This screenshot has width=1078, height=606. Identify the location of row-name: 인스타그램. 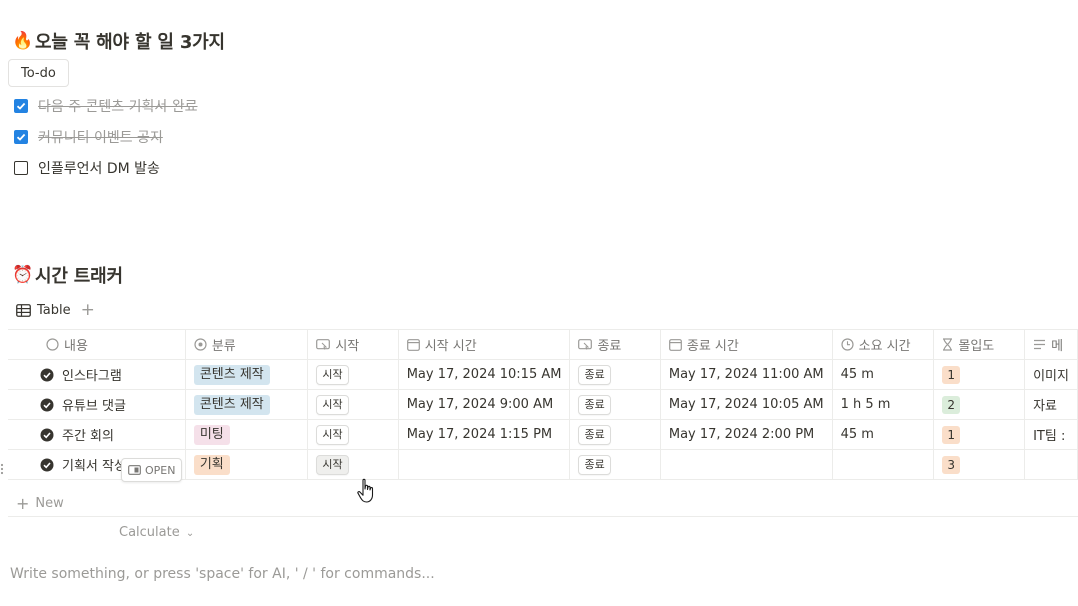
(92, 374).